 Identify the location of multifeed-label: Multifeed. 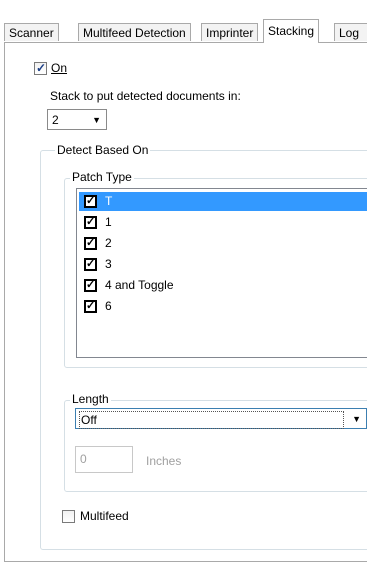
(104, 516).